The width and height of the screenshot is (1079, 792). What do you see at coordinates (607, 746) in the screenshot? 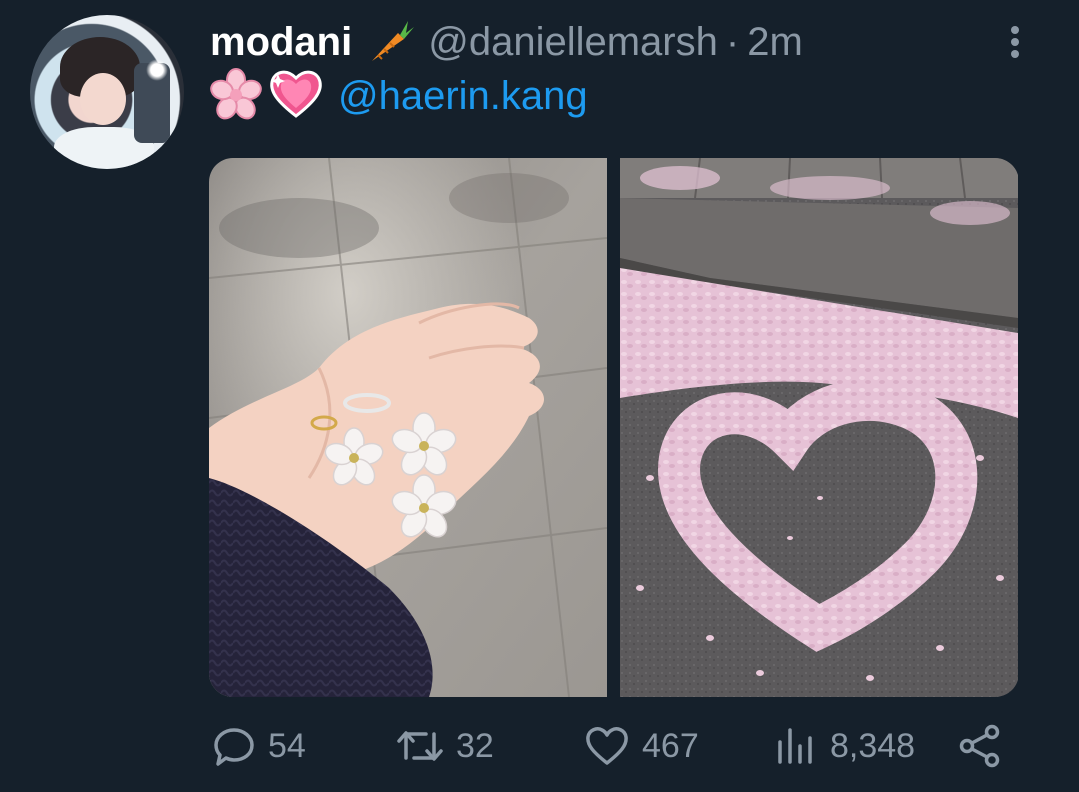
I see `heart-icon` at bounding box center [607, 746].